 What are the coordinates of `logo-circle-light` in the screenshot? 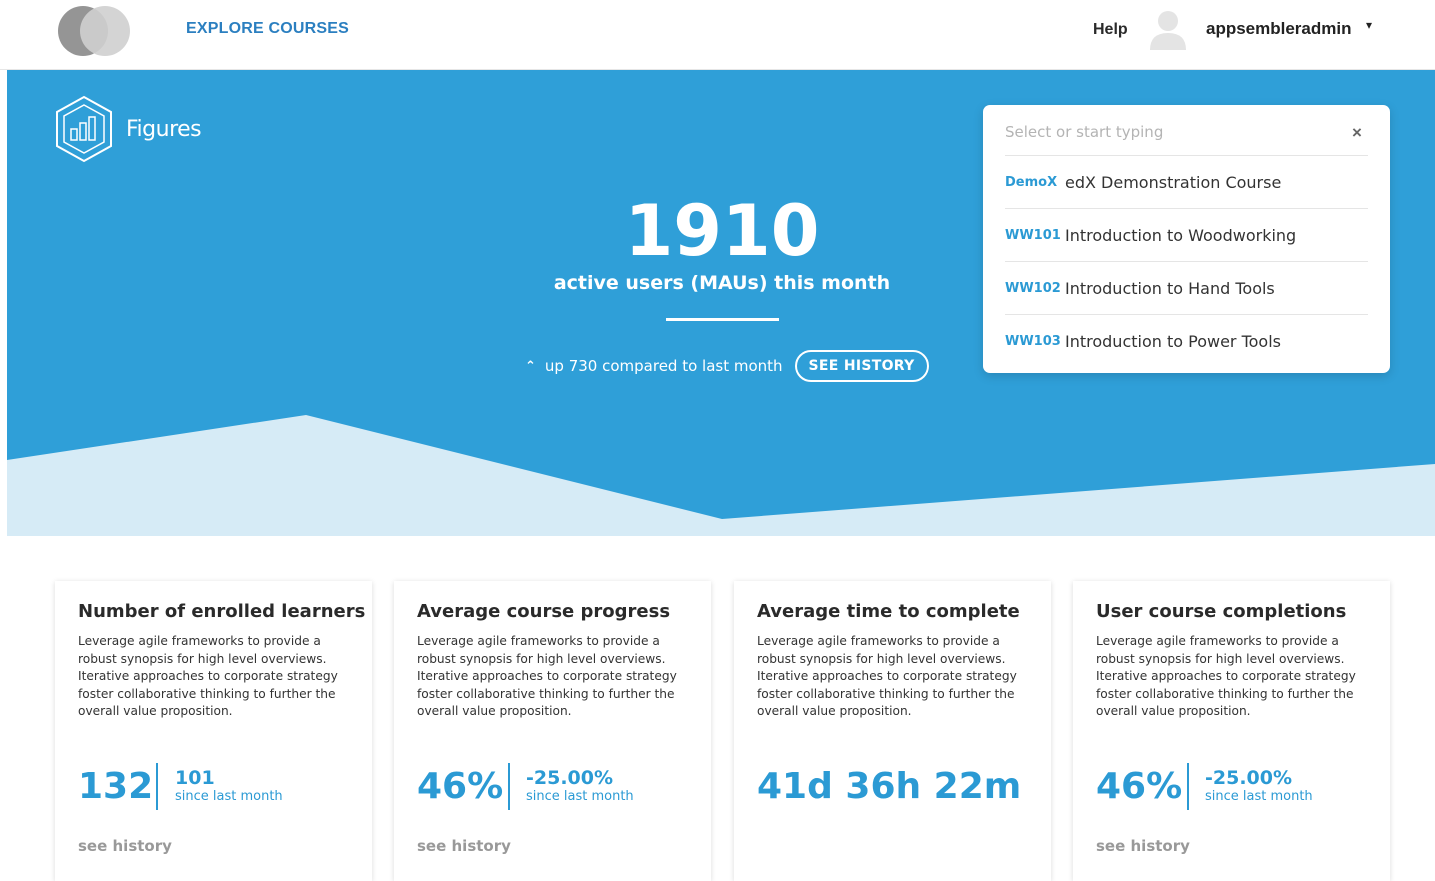 It's located at (105, 31).